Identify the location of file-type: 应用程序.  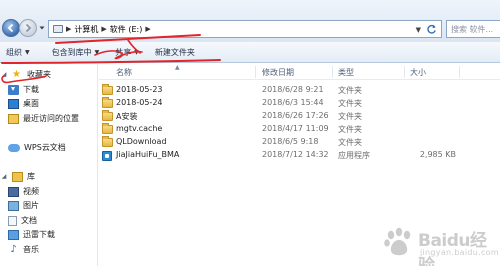
(354, 155).